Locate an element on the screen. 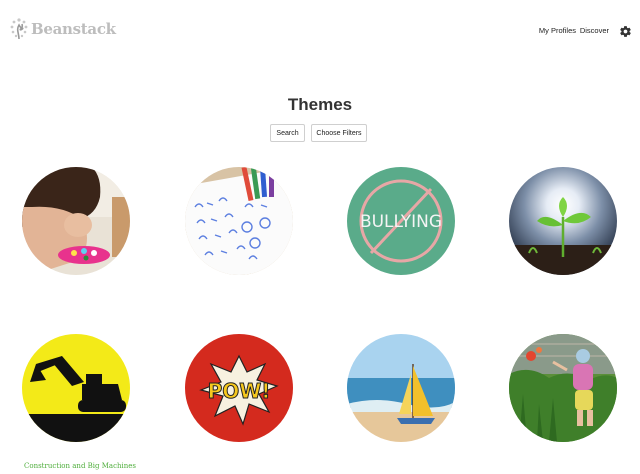 The image size is (640, 474). toddler-garden-image is located at coordinates (563, 388).